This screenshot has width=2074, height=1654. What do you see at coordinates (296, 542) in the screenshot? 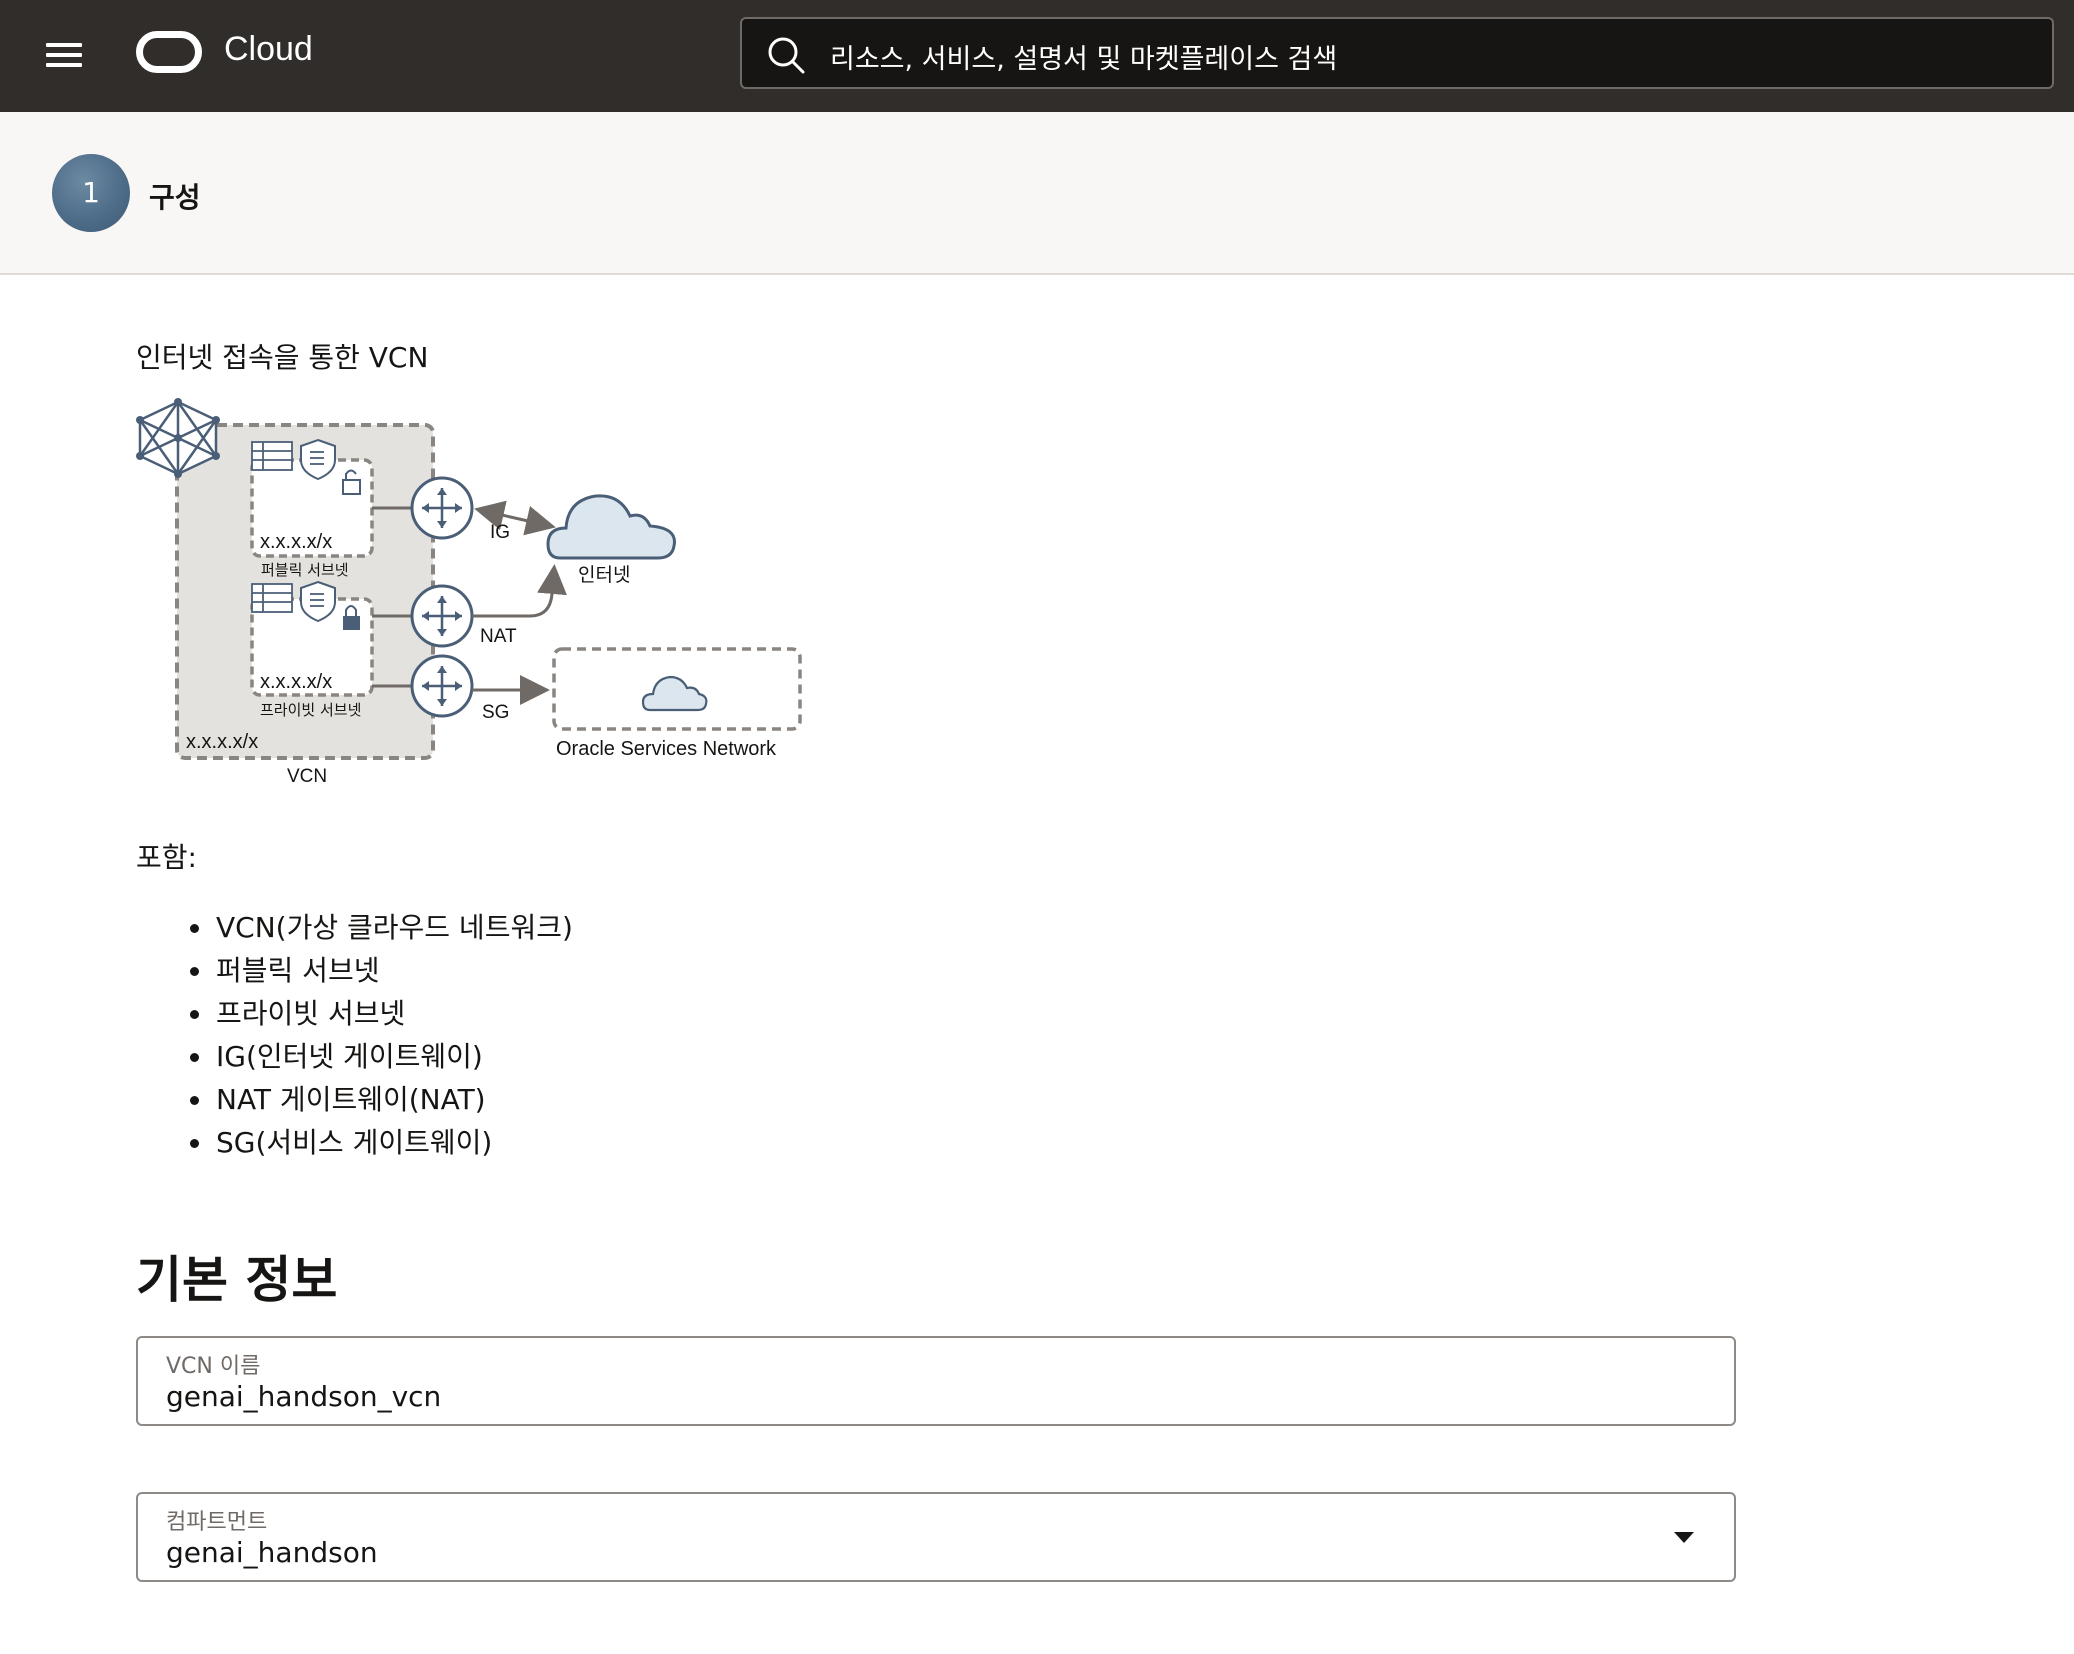
I see `public-subnet-cidr: x.x.x.x/x` at bounding box center [296, 542].